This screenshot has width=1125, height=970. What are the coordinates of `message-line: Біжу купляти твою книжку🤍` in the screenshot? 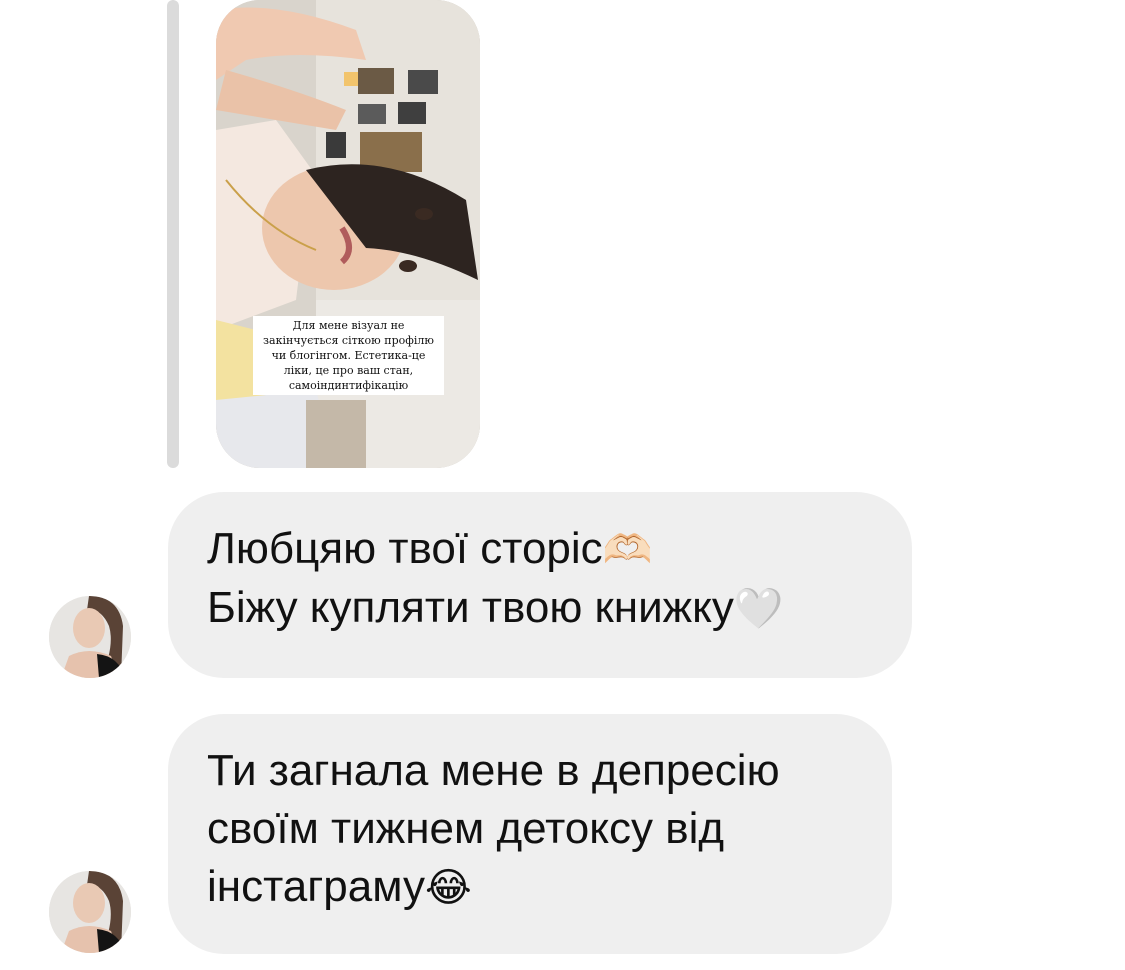 It's located at (538, 608).